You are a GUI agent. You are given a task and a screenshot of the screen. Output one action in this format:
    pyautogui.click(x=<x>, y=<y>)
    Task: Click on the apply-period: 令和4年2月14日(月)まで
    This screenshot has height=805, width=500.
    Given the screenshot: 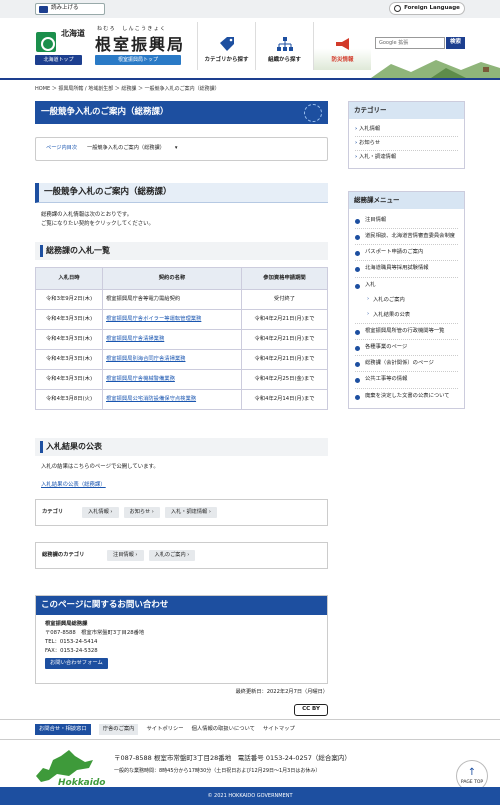 What is the action you would take?
    pyautogui.click(x=284, y=399)
    